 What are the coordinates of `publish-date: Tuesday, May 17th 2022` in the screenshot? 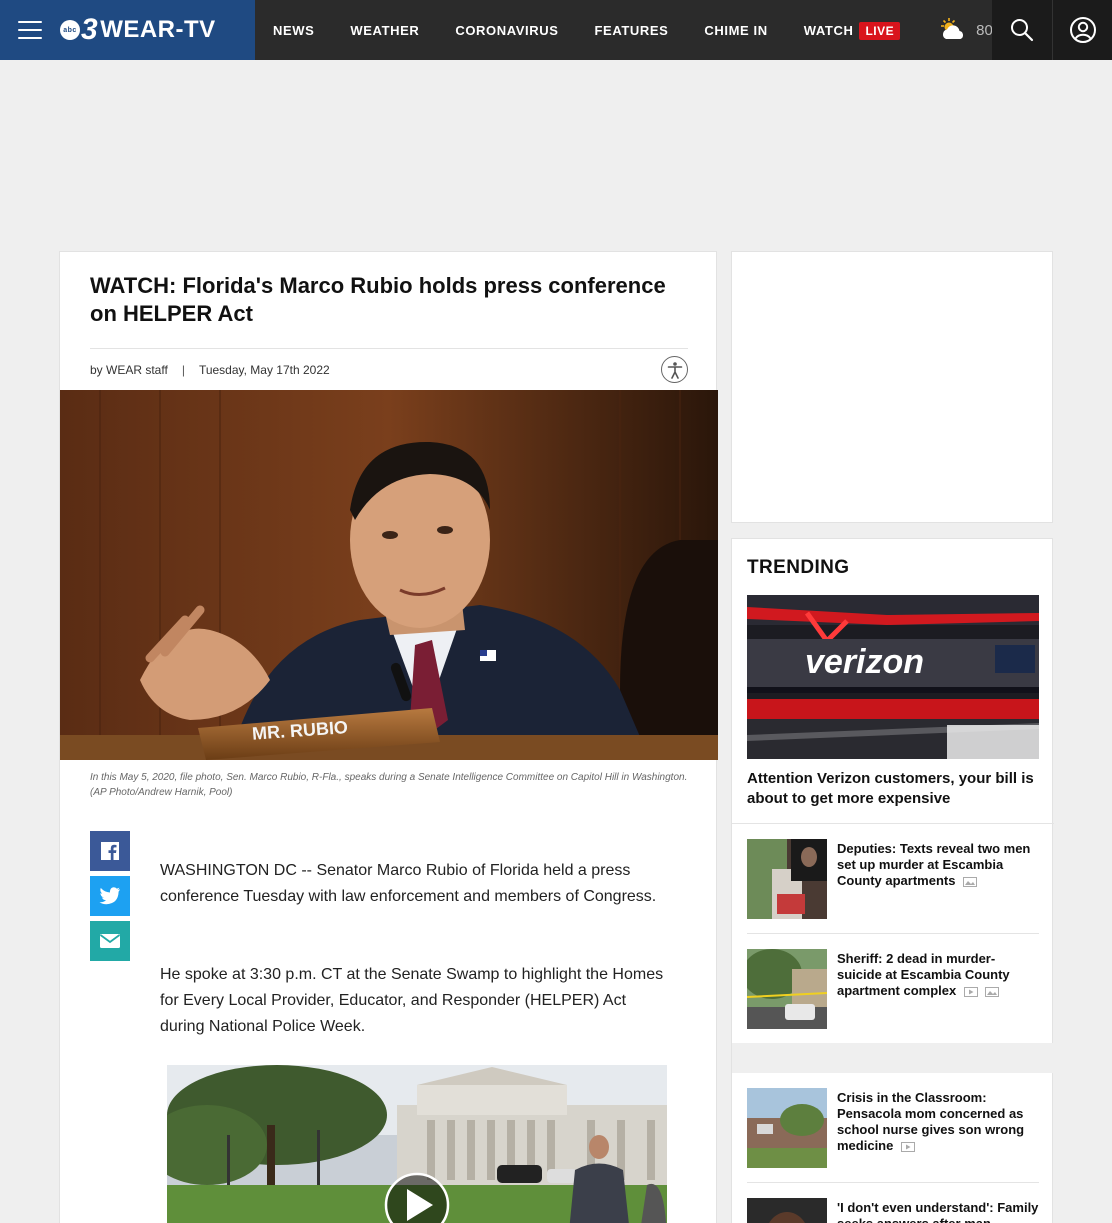 It's located at (264, 370).